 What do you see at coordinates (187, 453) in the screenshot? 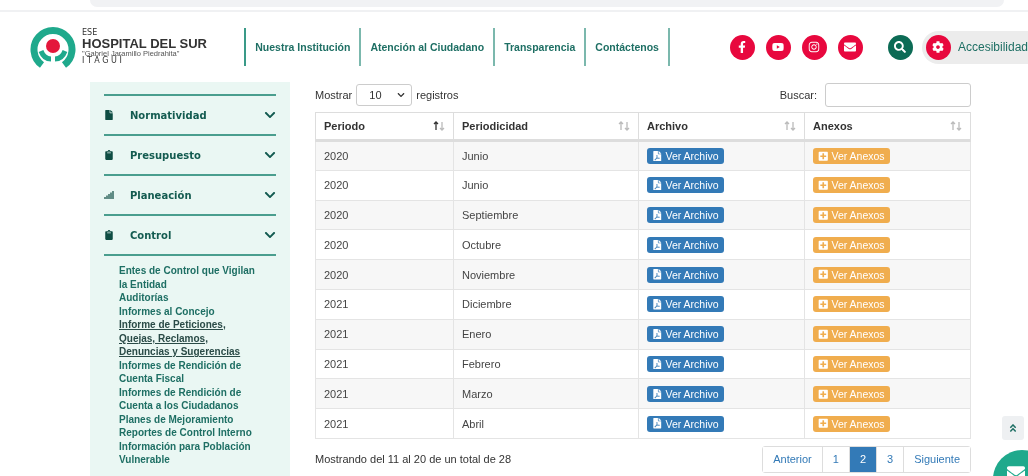
I see `sidebar-link: Información para Población Vulnerable` at bounding box center [187, 453].